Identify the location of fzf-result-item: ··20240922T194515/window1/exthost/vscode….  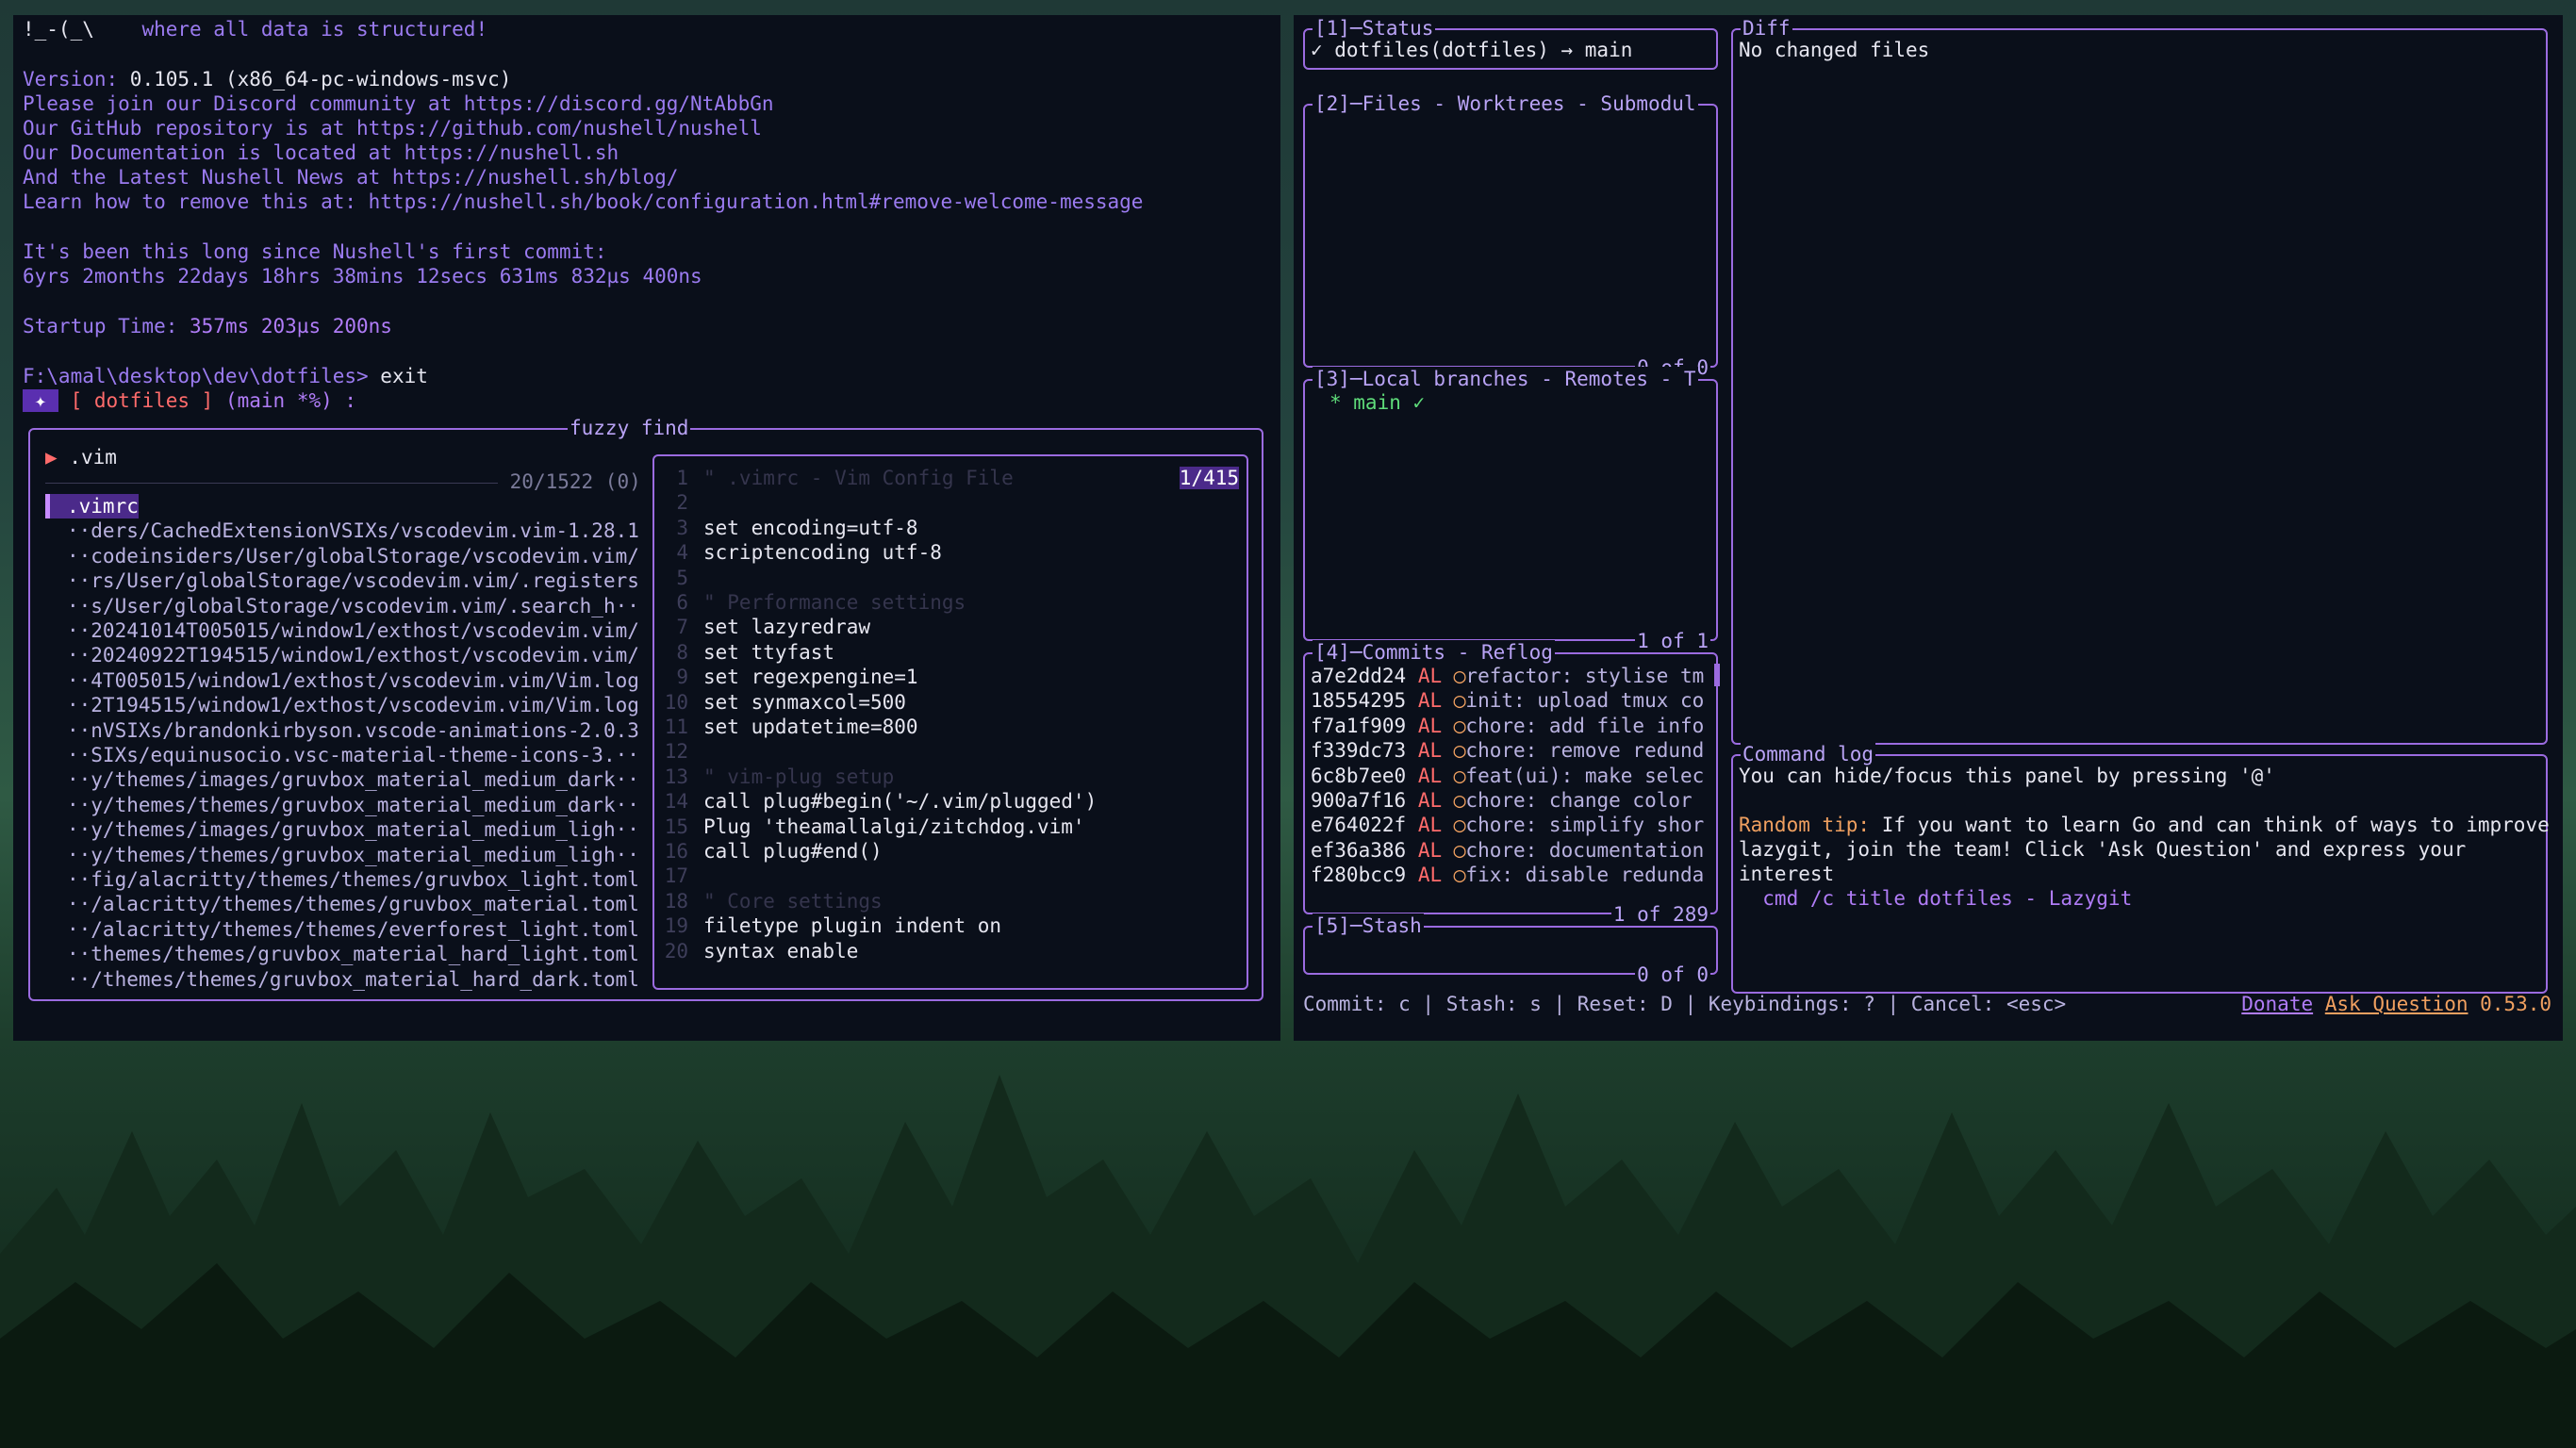
(342, 655).